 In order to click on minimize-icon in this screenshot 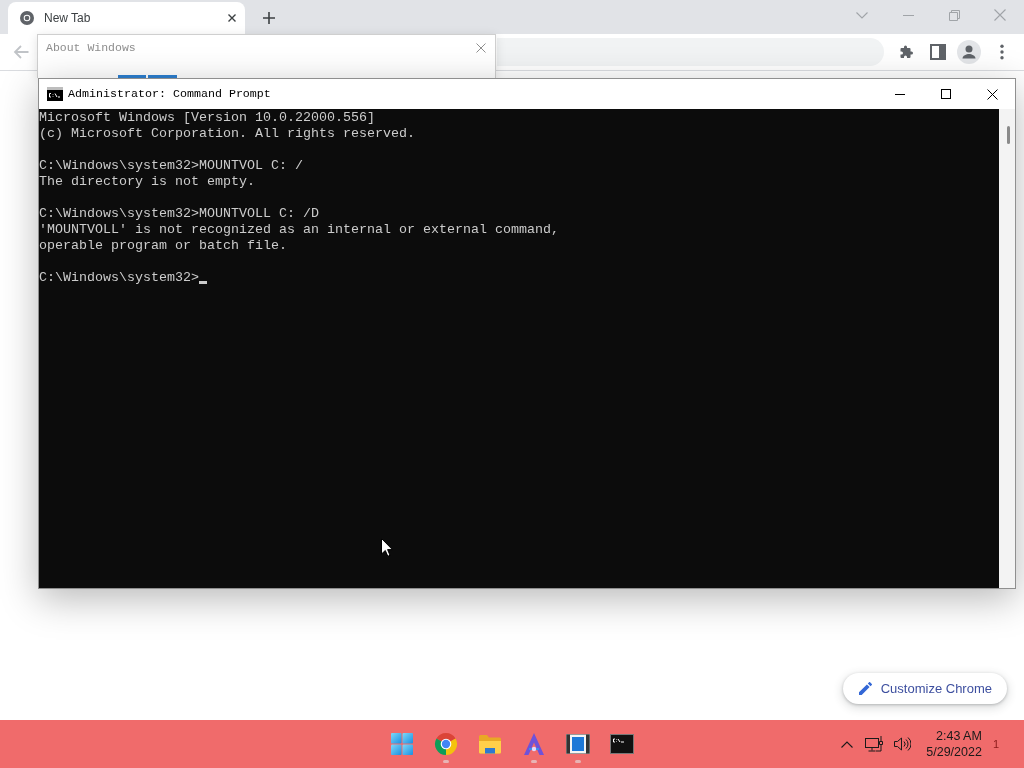, I will do `click(900, 94)`.